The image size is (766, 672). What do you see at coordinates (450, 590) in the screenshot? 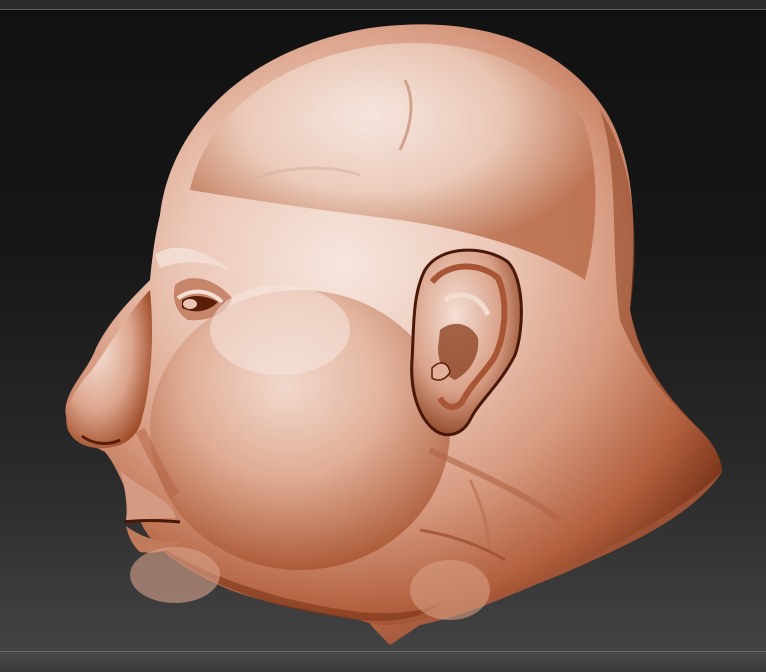
I see `neck-bulge` at bounding box center [450, 590].